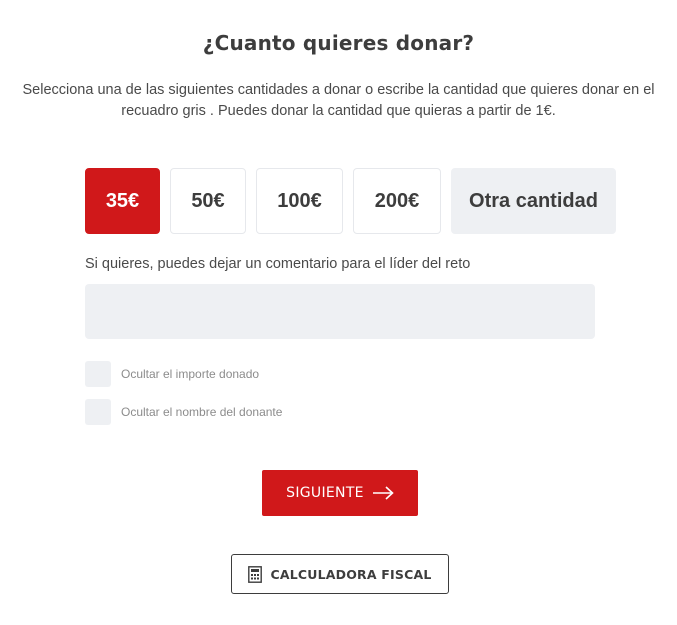 This screenshot has width=677, height=625. What do you see at coordinates (351, 574) in the screenshot?
I see `calculator-button-label: CALCULADORA FISCAL` at bounding box center [351, 574].